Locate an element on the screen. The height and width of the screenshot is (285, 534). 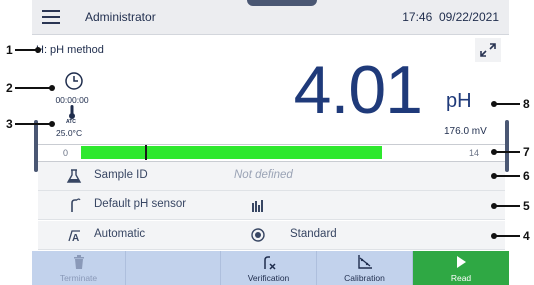
time: 17:46 is located at coordinates (417, 17).